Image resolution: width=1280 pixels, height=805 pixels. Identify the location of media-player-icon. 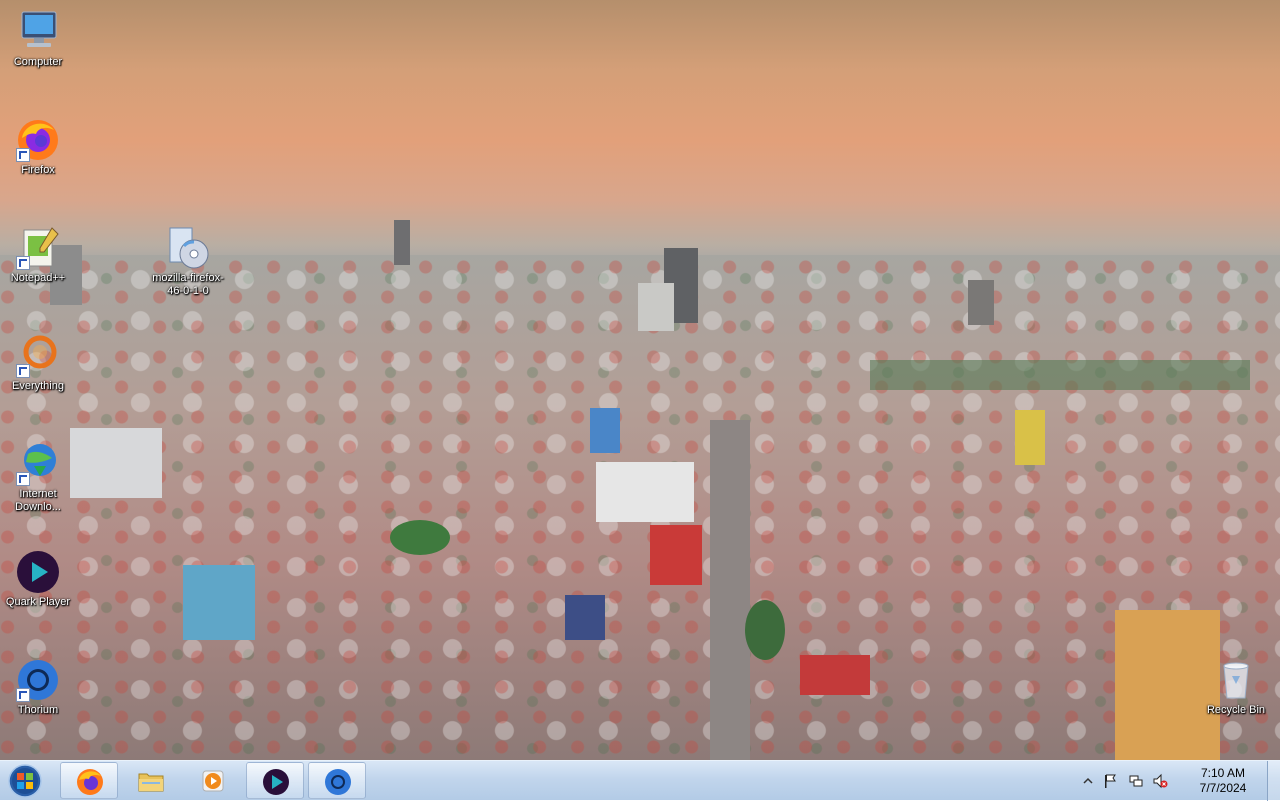
(213, 781).